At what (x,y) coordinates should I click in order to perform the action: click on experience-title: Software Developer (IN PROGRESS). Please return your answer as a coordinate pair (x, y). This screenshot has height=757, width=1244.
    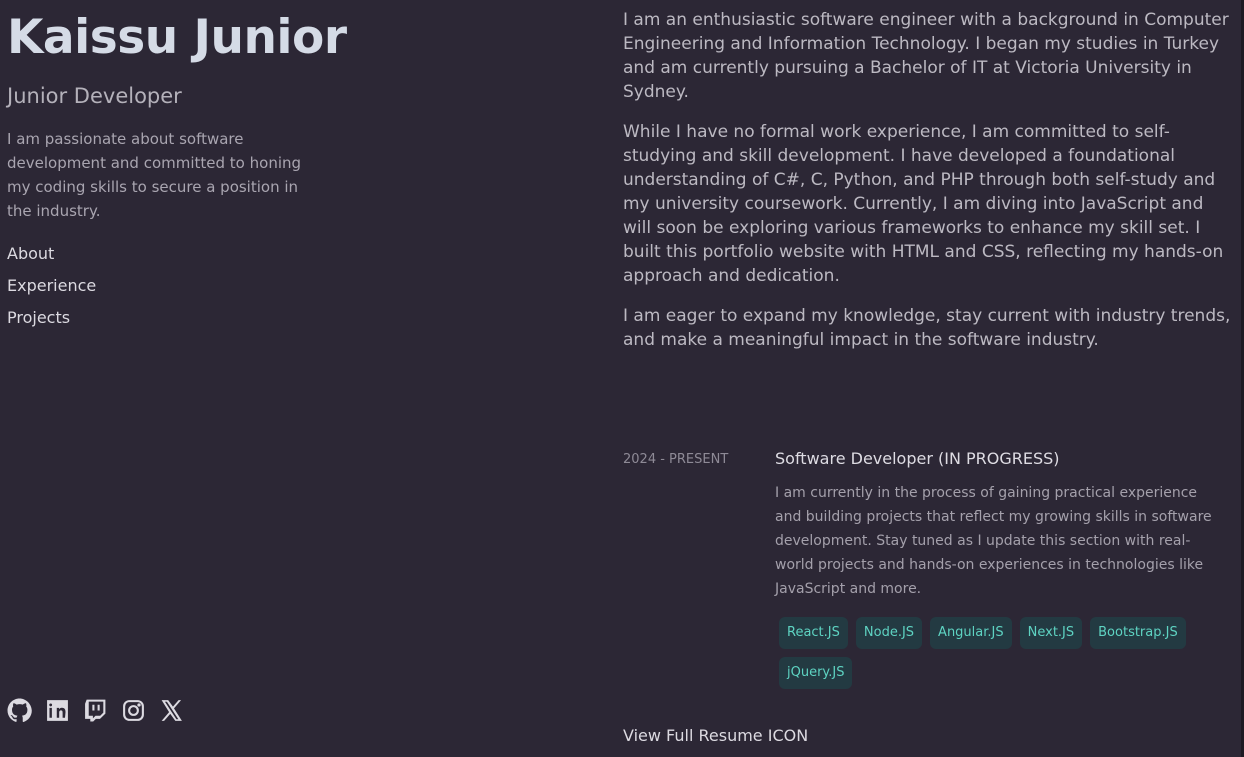
    Looking at the image, I should click on (917, 458).